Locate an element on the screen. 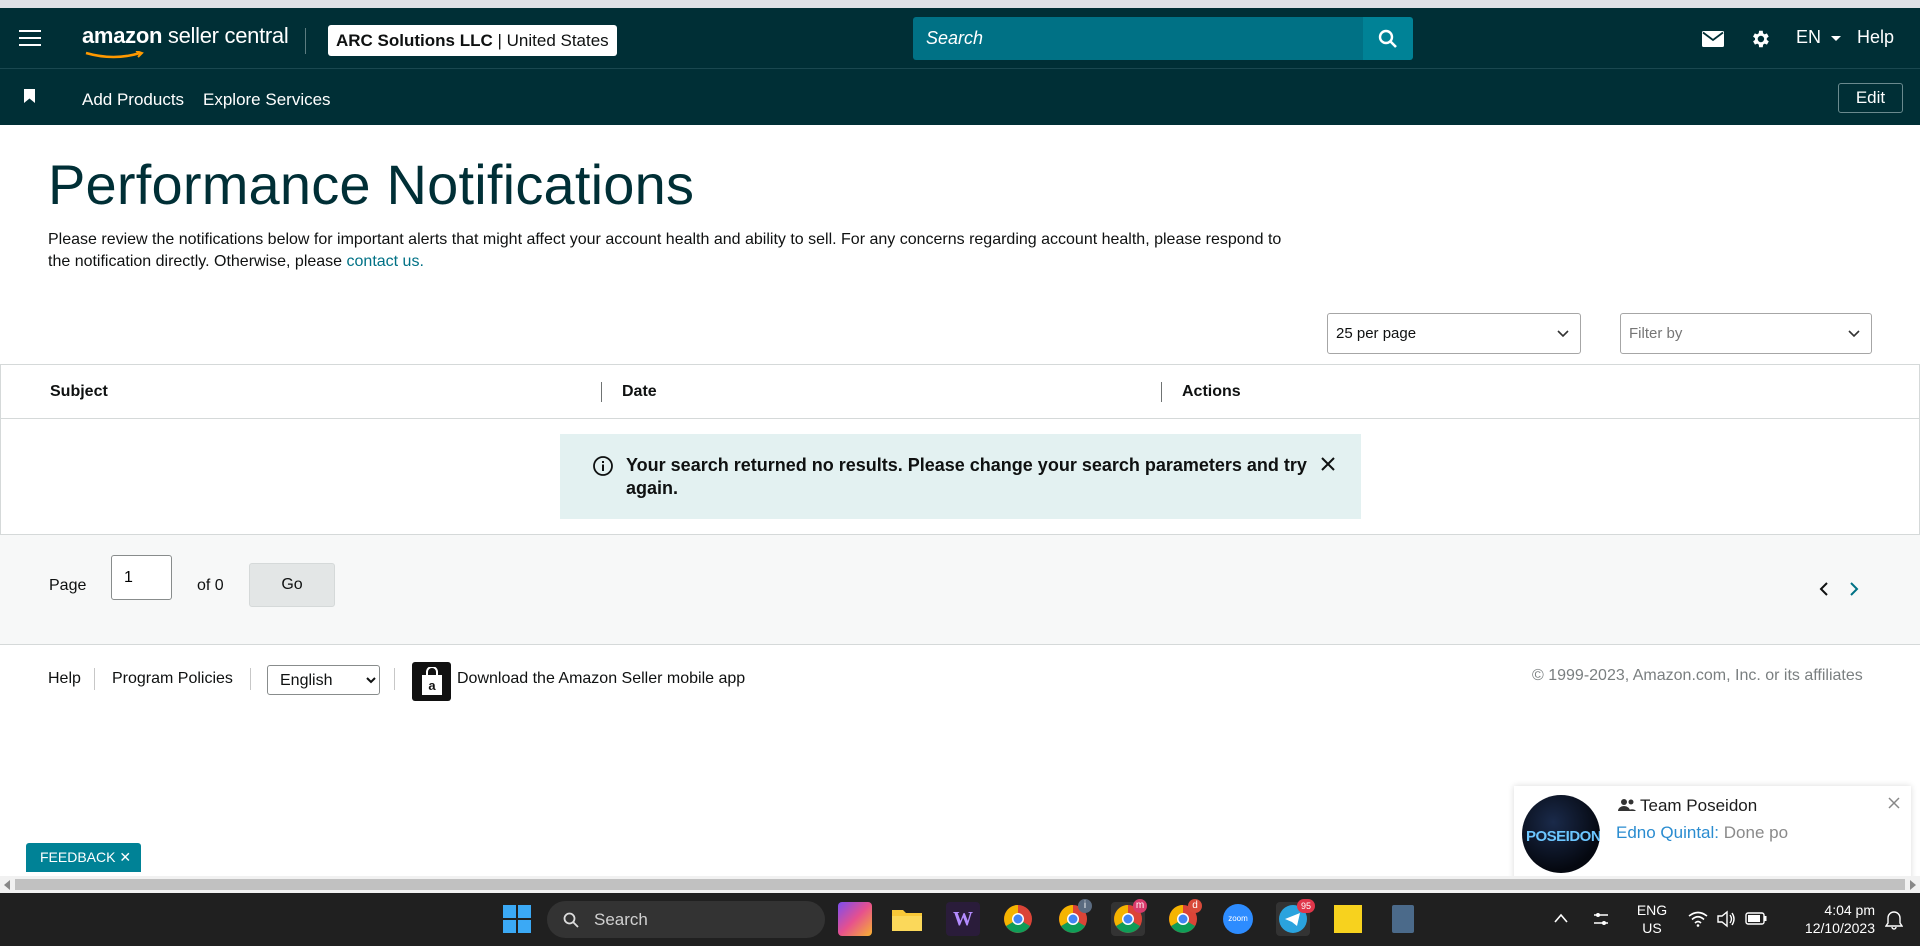 This screenshot has height=946, width=1920. group-icon is located at coordinates (1627, 805).